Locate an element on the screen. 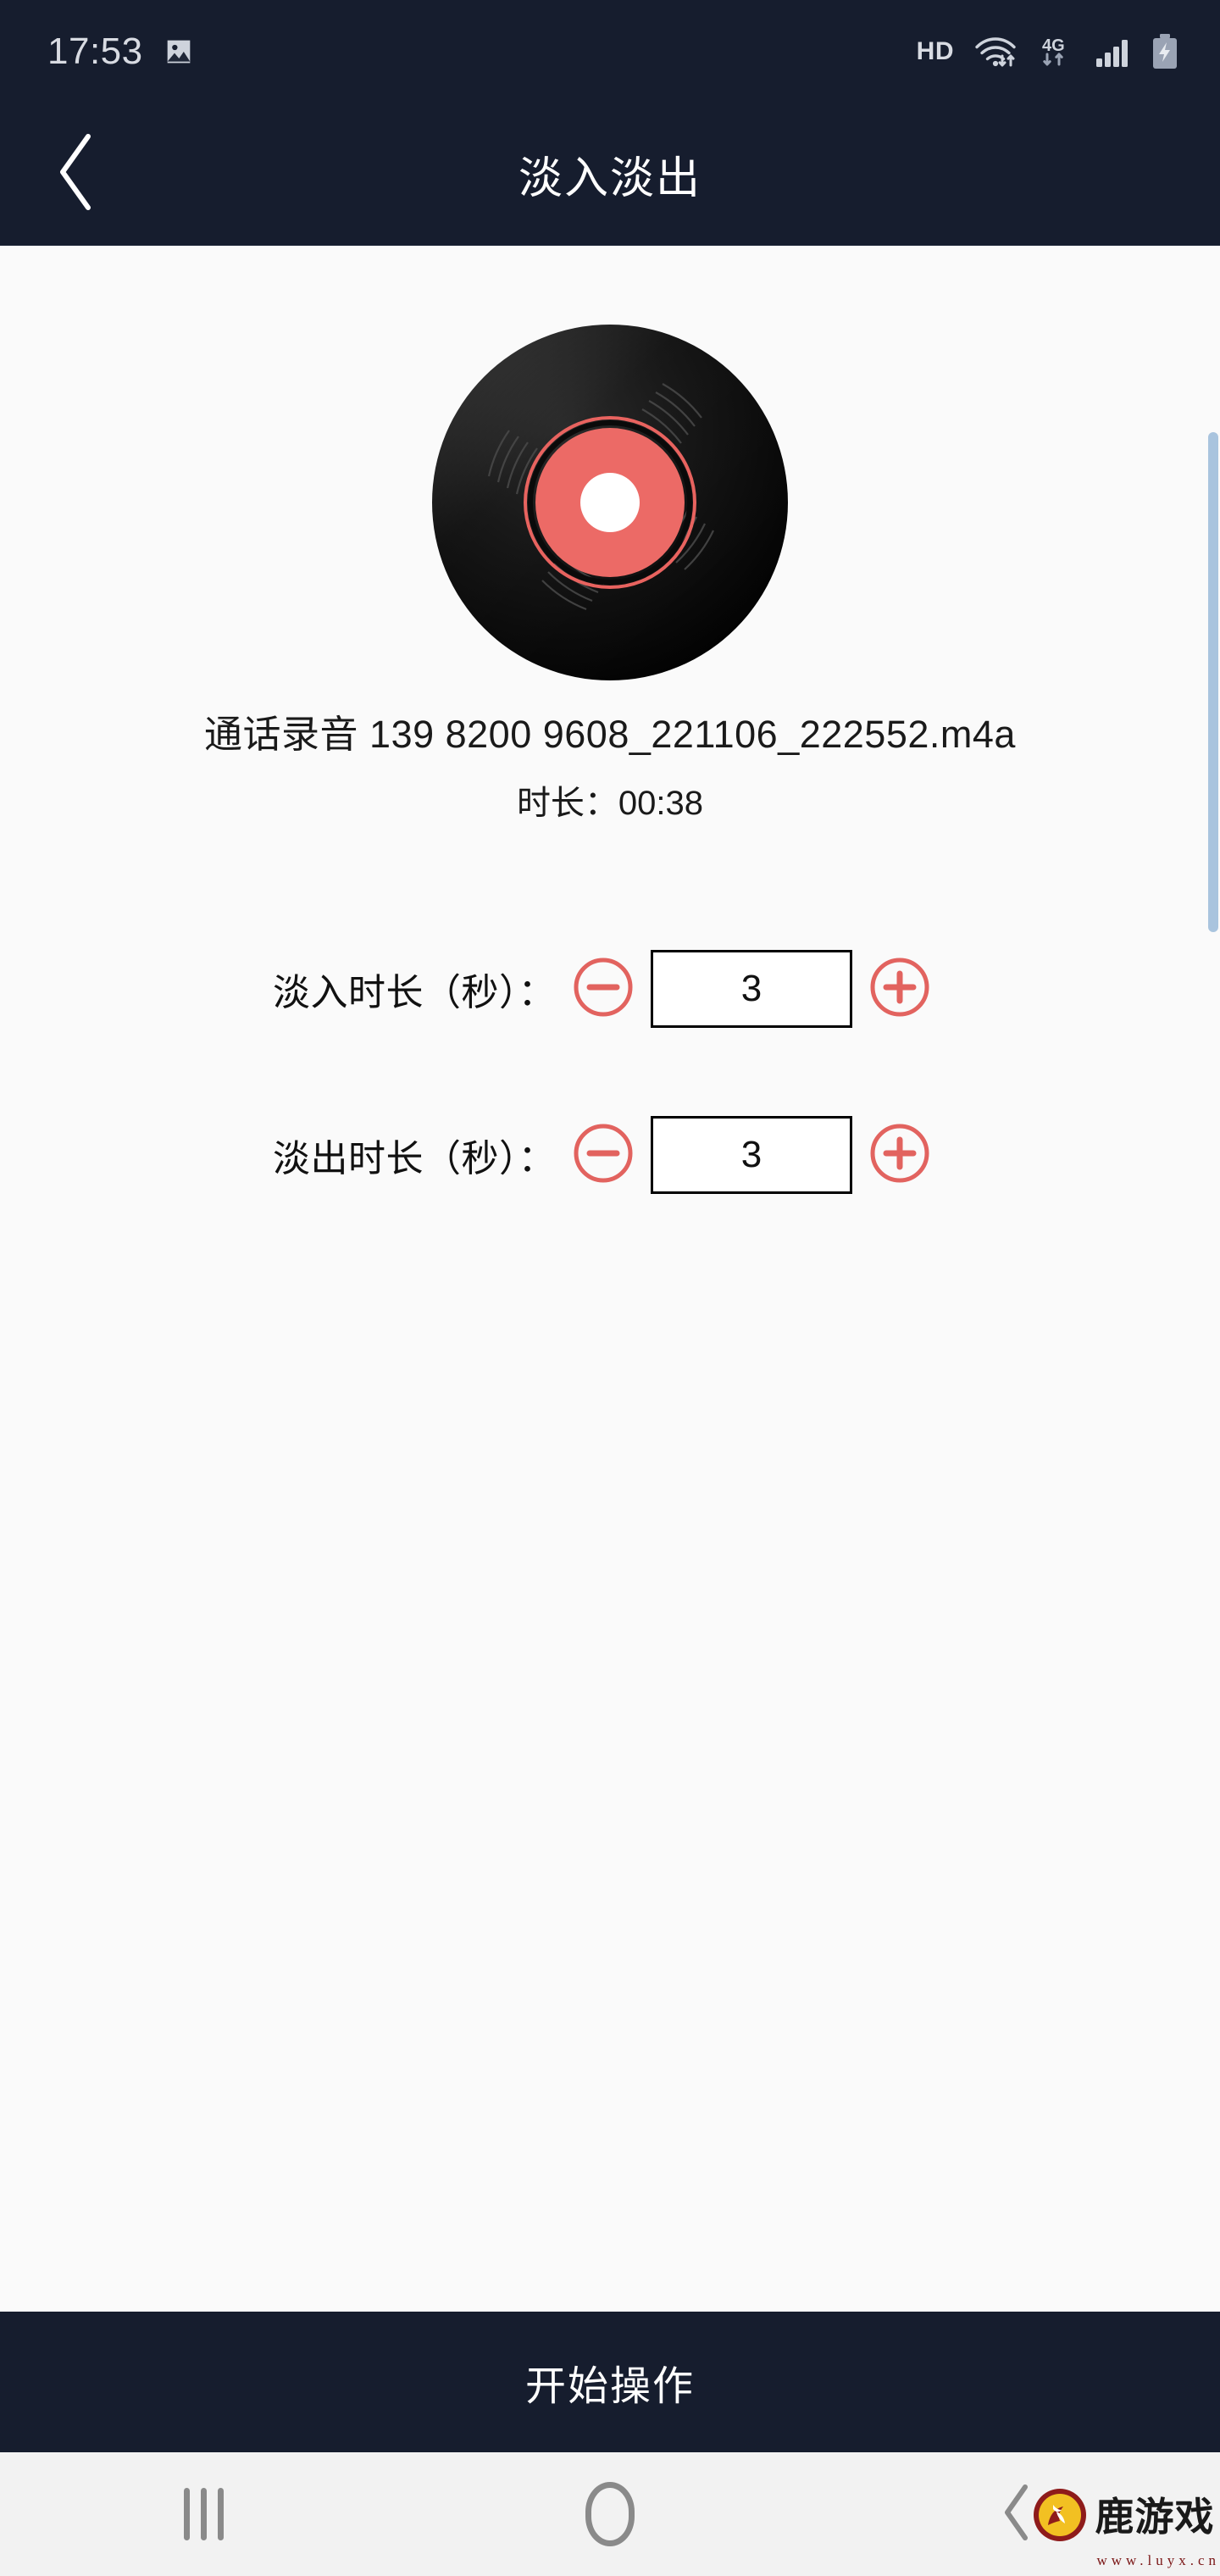  nav-home-button is located at coordinates (610, 2514).